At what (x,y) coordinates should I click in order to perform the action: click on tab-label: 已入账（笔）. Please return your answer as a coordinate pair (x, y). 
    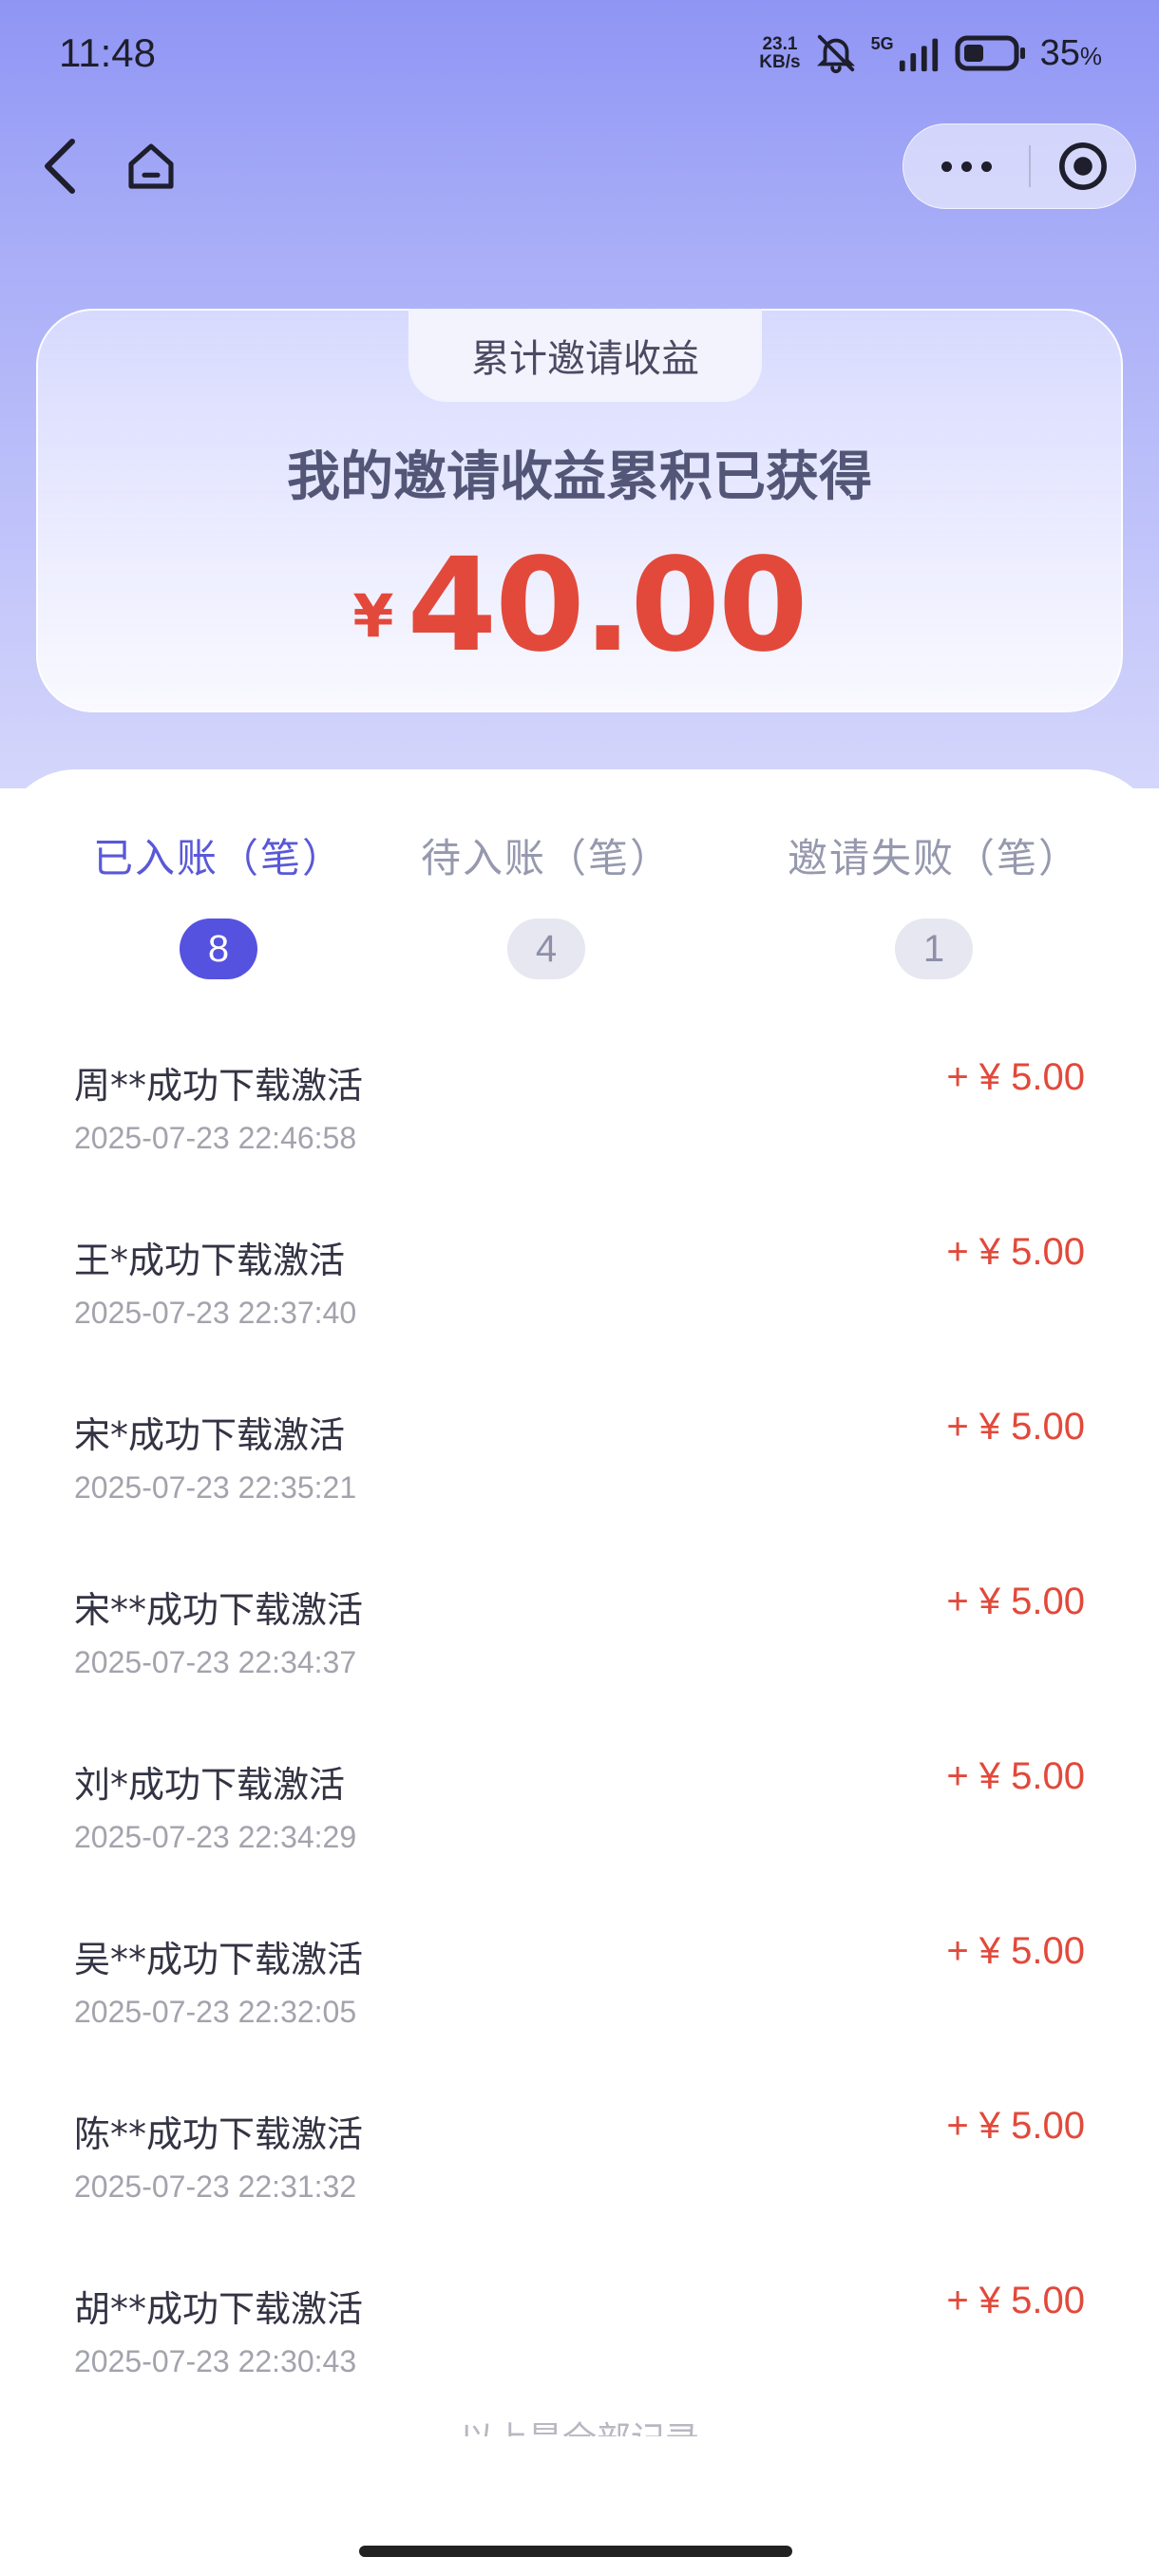
    Looking at the image, I should click on (218, 858).